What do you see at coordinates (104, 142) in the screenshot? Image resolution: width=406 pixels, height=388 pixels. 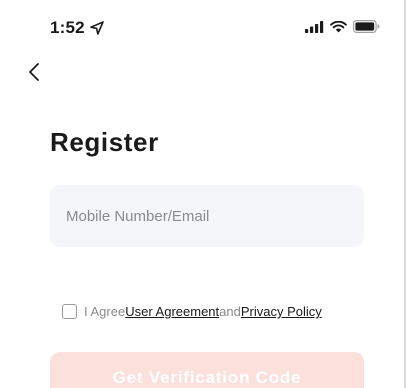 I see `page-title: Register` at bounding box center [104, 142].